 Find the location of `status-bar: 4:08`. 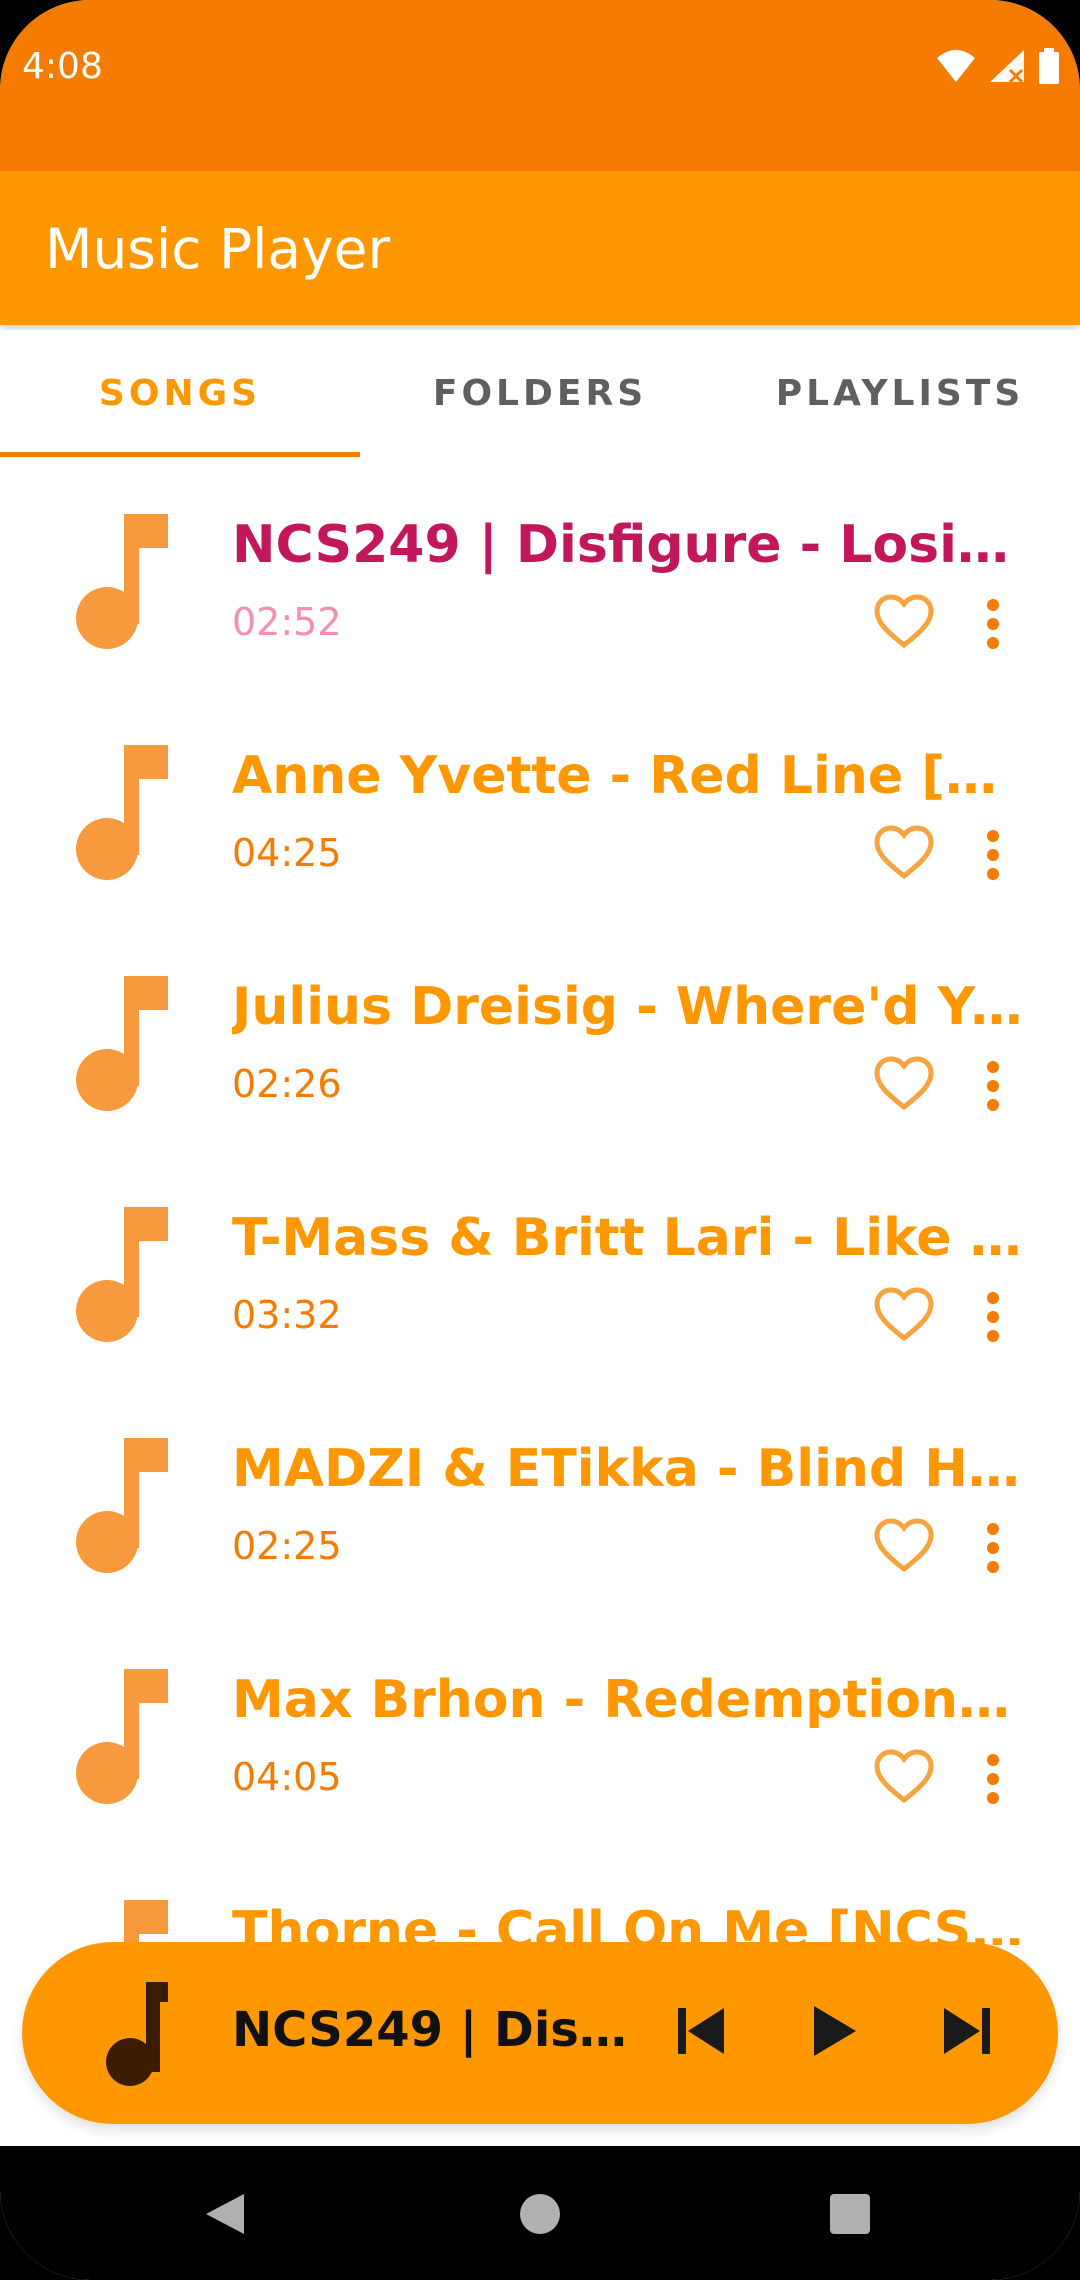

status-bar: 4:08 is located at coordinates (540, 85).